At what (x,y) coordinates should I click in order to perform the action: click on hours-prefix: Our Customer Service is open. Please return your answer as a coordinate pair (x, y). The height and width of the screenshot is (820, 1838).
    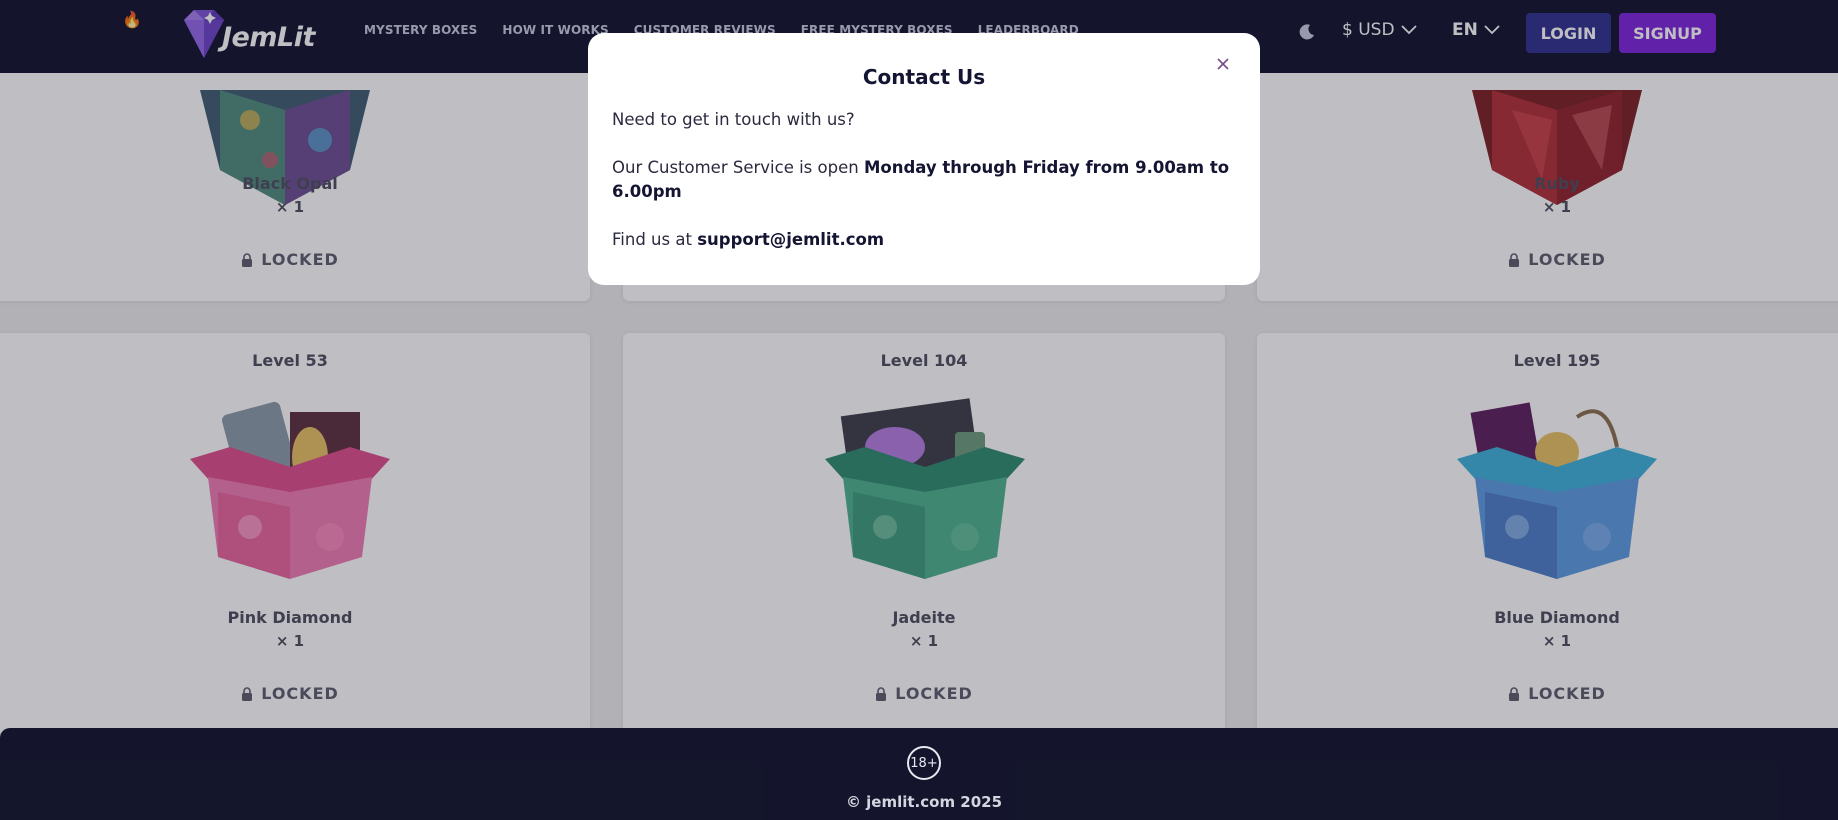
    Looking at the image, I should click on (738, 167).